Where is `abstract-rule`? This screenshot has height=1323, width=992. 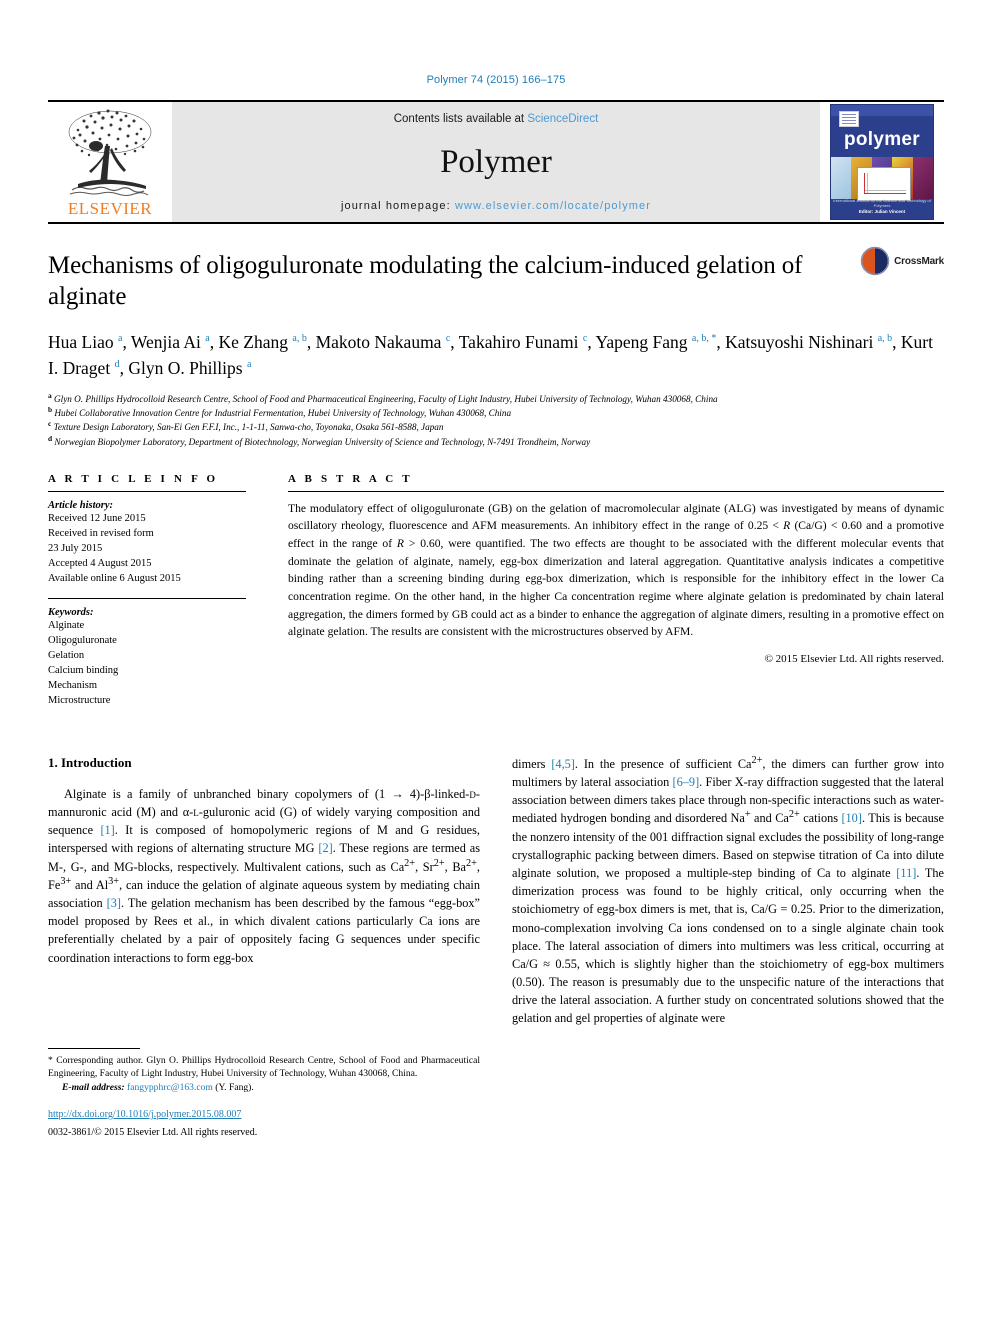
abstract-rule is located at coordinates (616, 491).